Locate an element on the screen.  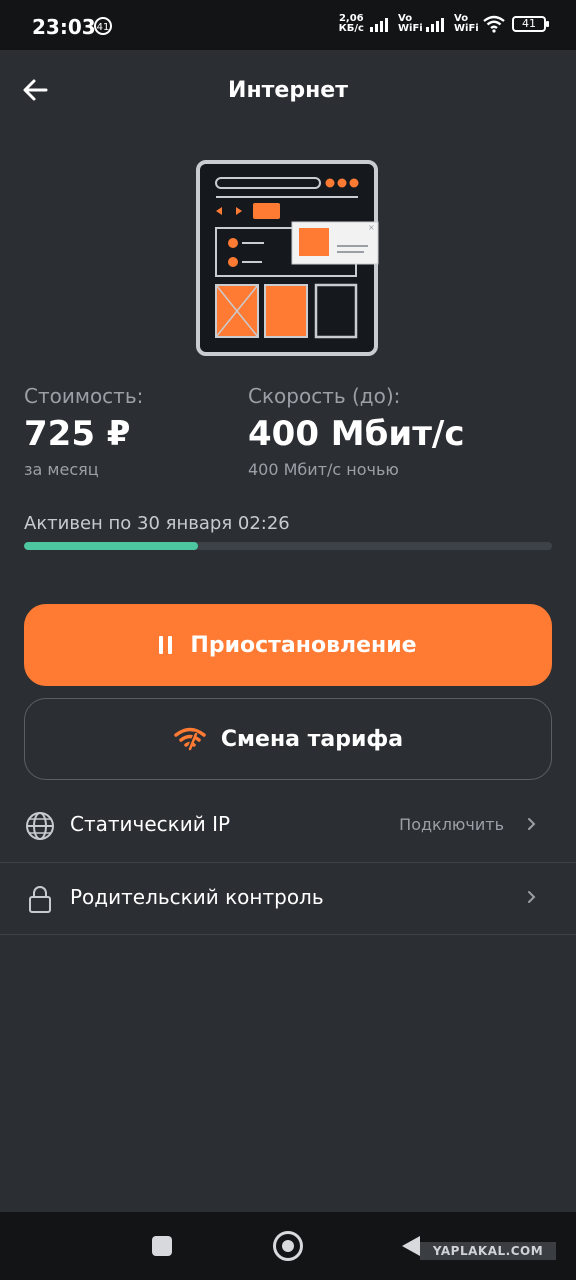
app-header: Интернет is located at coordinates (288, 91).